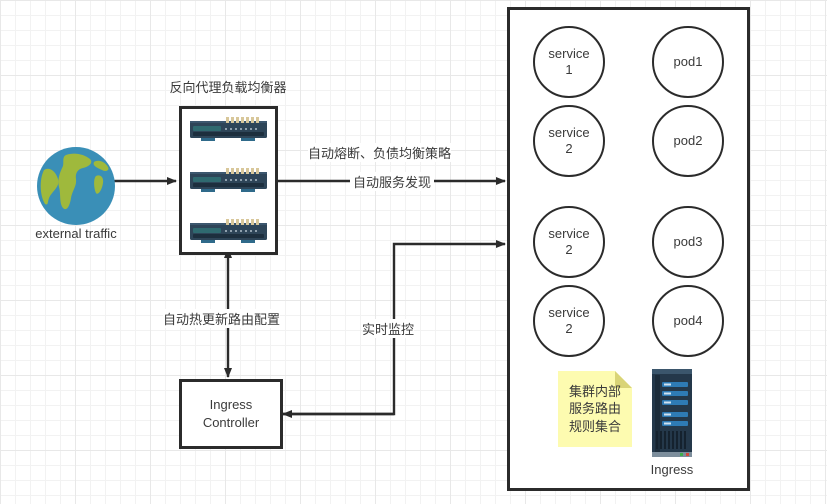  I want to click on service-node-3: service 2, so click(569, 242).